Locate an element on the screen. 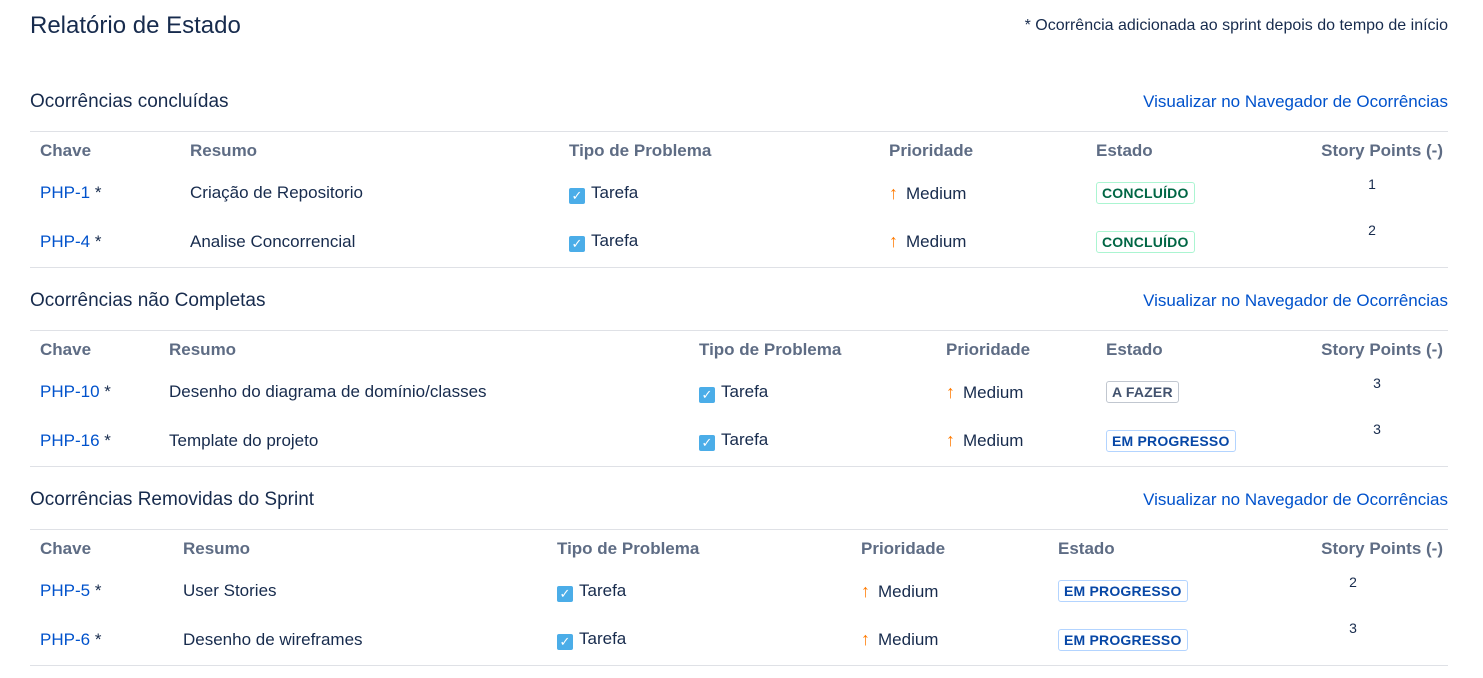 Image resolution: width=1483 pixels, height=678 pixels. issue-summary: Criação de Repositorio is located at coordinates (276, 192).